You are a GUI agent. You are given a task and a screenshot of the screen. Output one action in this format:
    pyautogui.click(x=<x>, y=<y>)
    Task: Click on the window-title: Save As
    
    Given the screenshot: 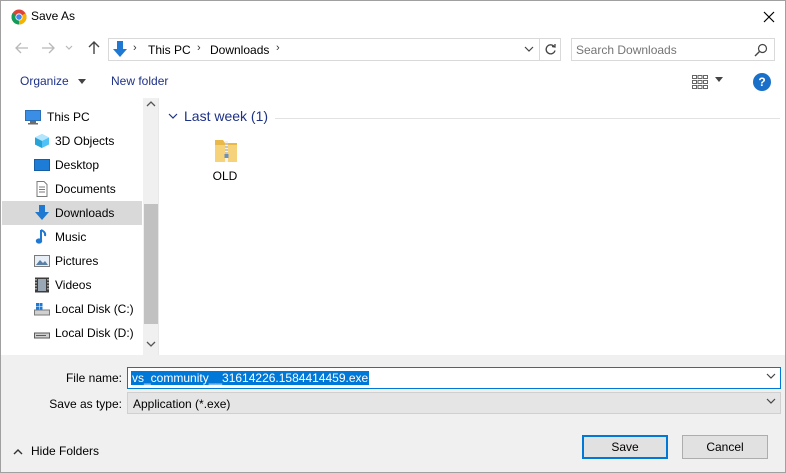 What is the action you would take?
    pyautogui.click(x=53, y=16)
    